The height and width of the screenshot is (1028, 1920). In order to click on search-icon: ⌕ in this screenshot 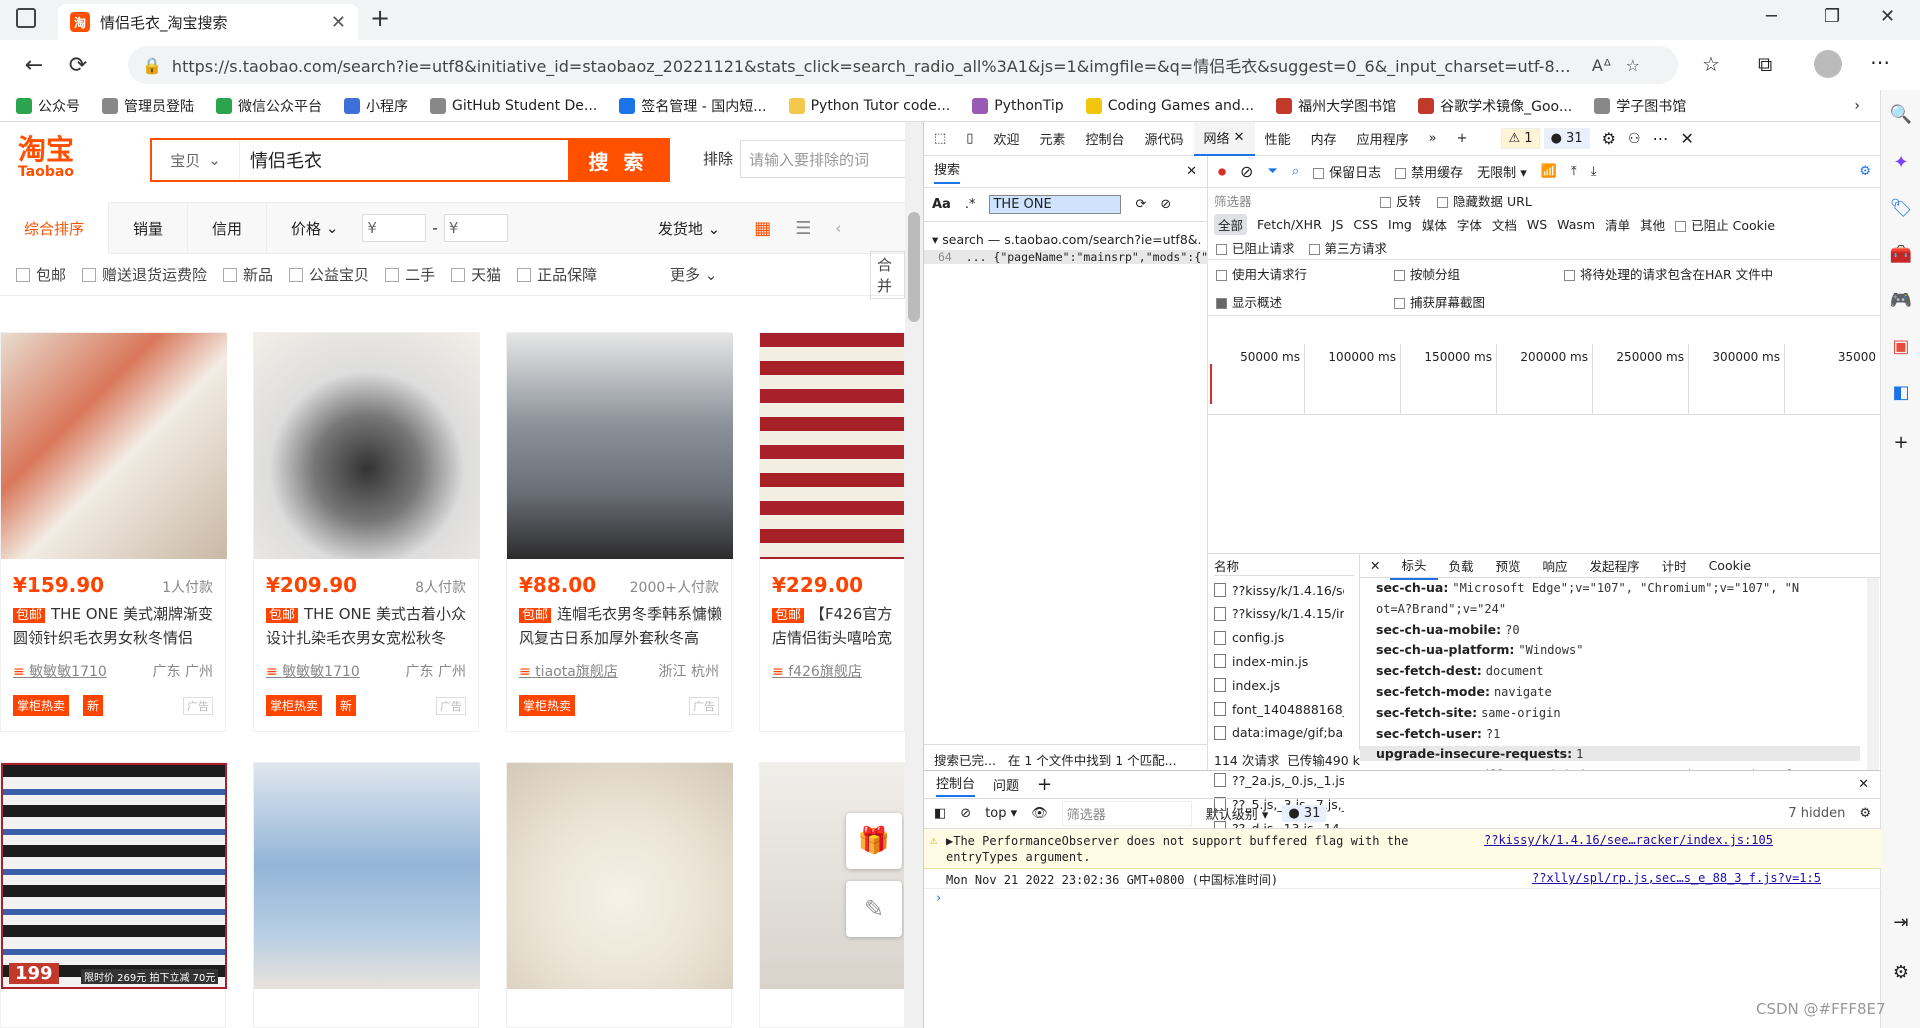, I will do `click(1295, 171)`.